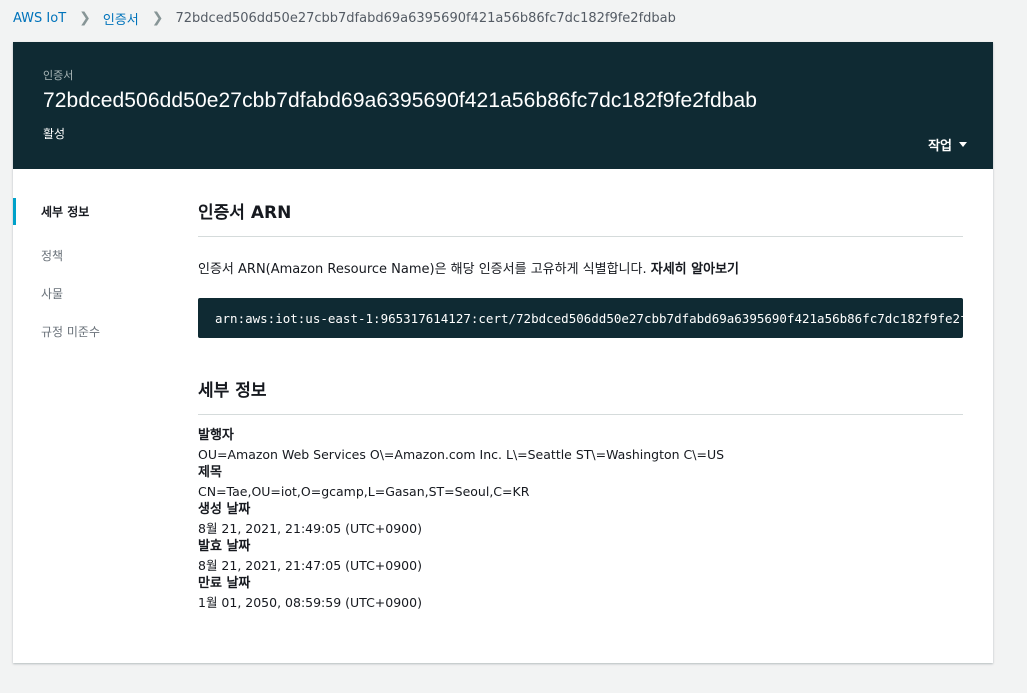  I want to click on sidebar-item-label: 정책, so click(52, 255).